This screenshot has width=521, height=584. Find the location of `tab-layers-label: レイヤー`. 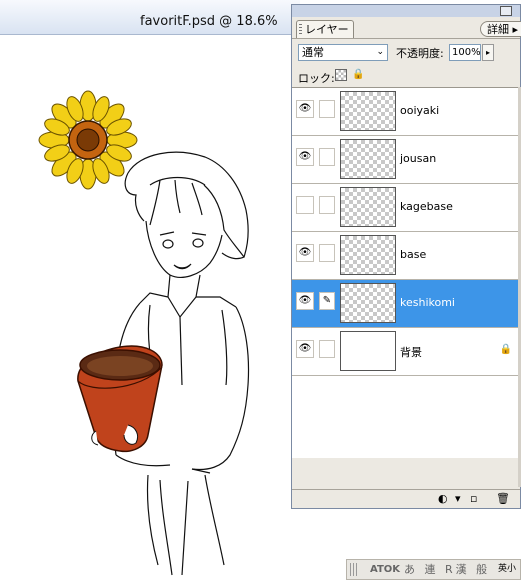

tab-layers-label: レイヤー is located at coordinates (327, 29).